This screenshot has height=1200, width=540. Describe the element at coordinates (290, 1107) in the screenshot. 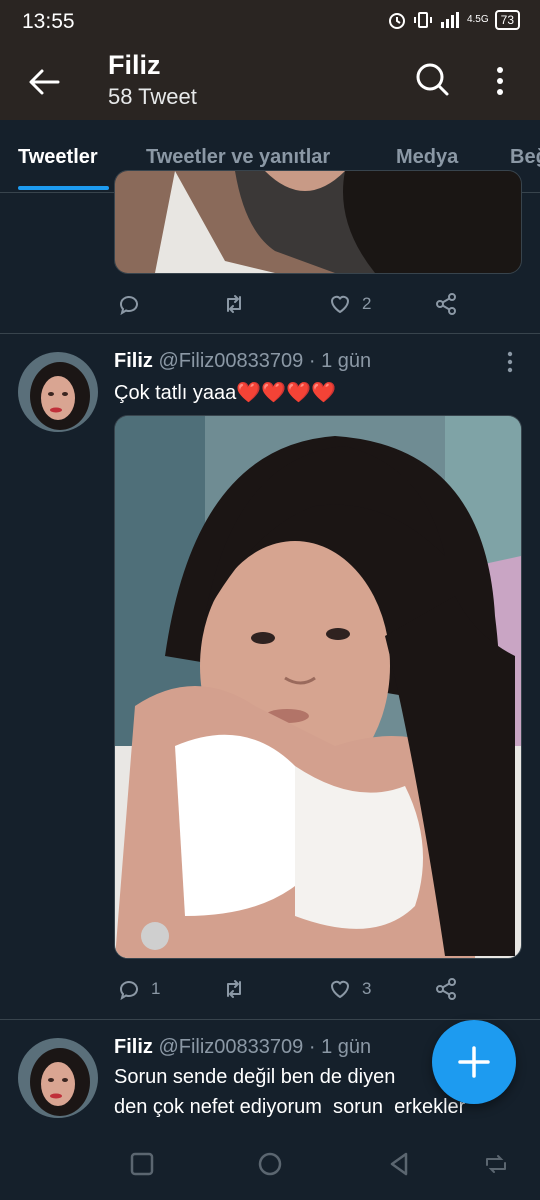

I see `tweet-text-line: den çok nefet ediyorum sorun erkekler` at that location.